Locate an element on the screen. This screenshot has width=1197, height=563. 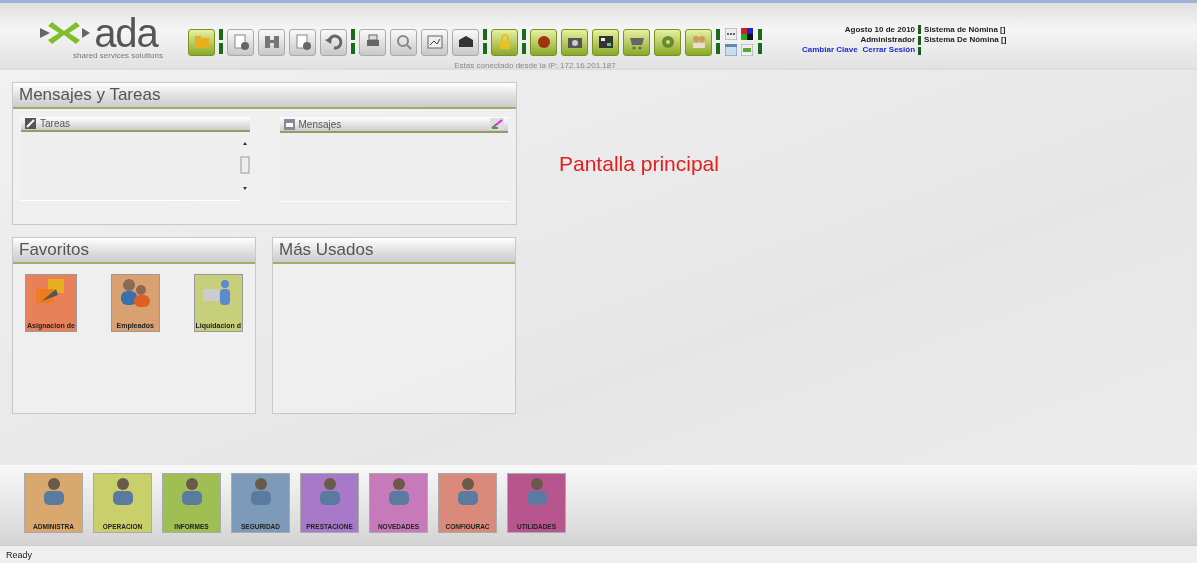
logo-wordmark: ada is located at coordinates (126, 33).